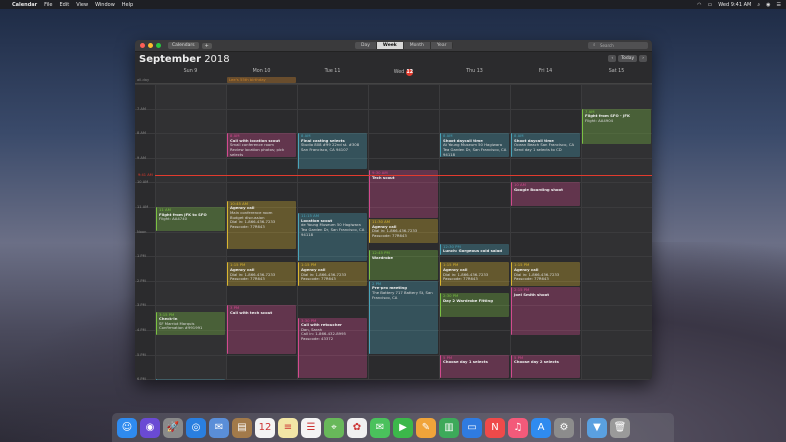  I want to click on wifi-icon: ◠, so click(699, 5).